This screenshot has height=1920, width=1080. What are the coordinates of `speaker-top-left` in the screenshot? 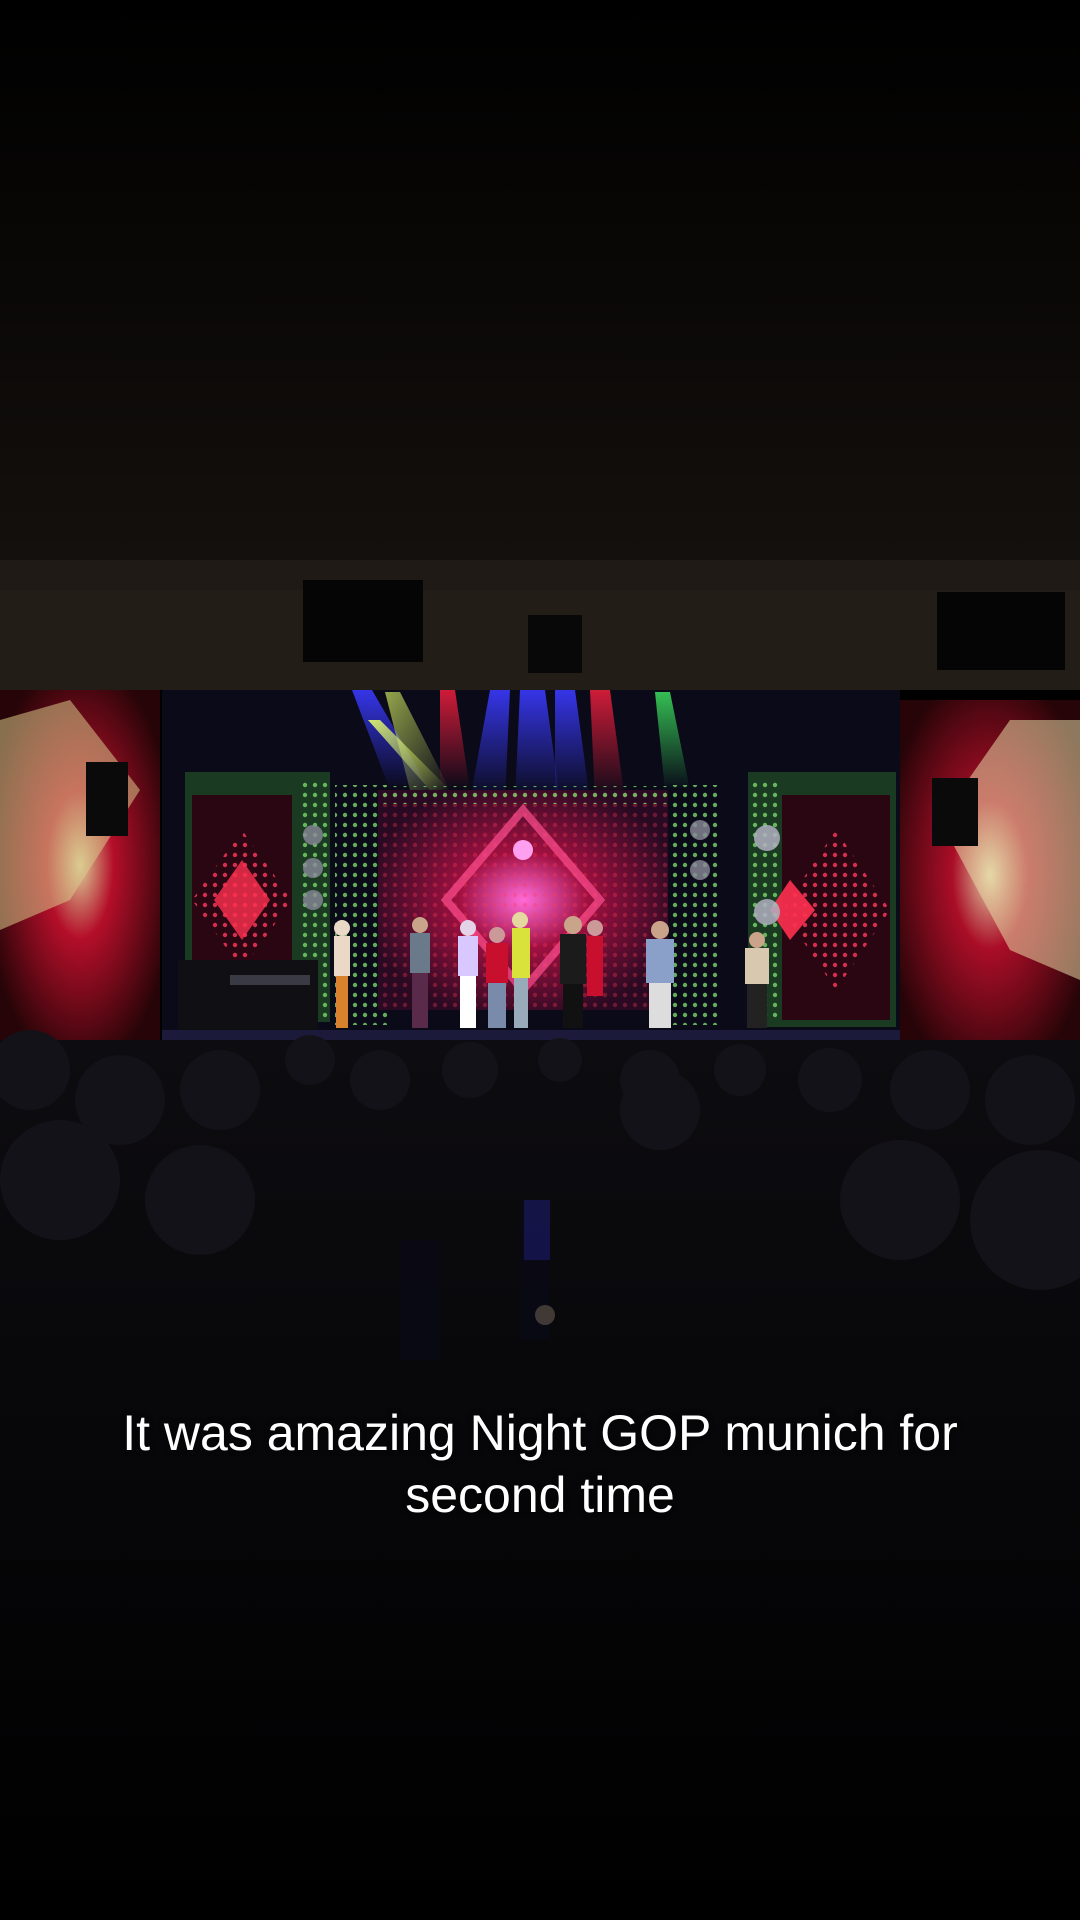 It's located at (363, 621).